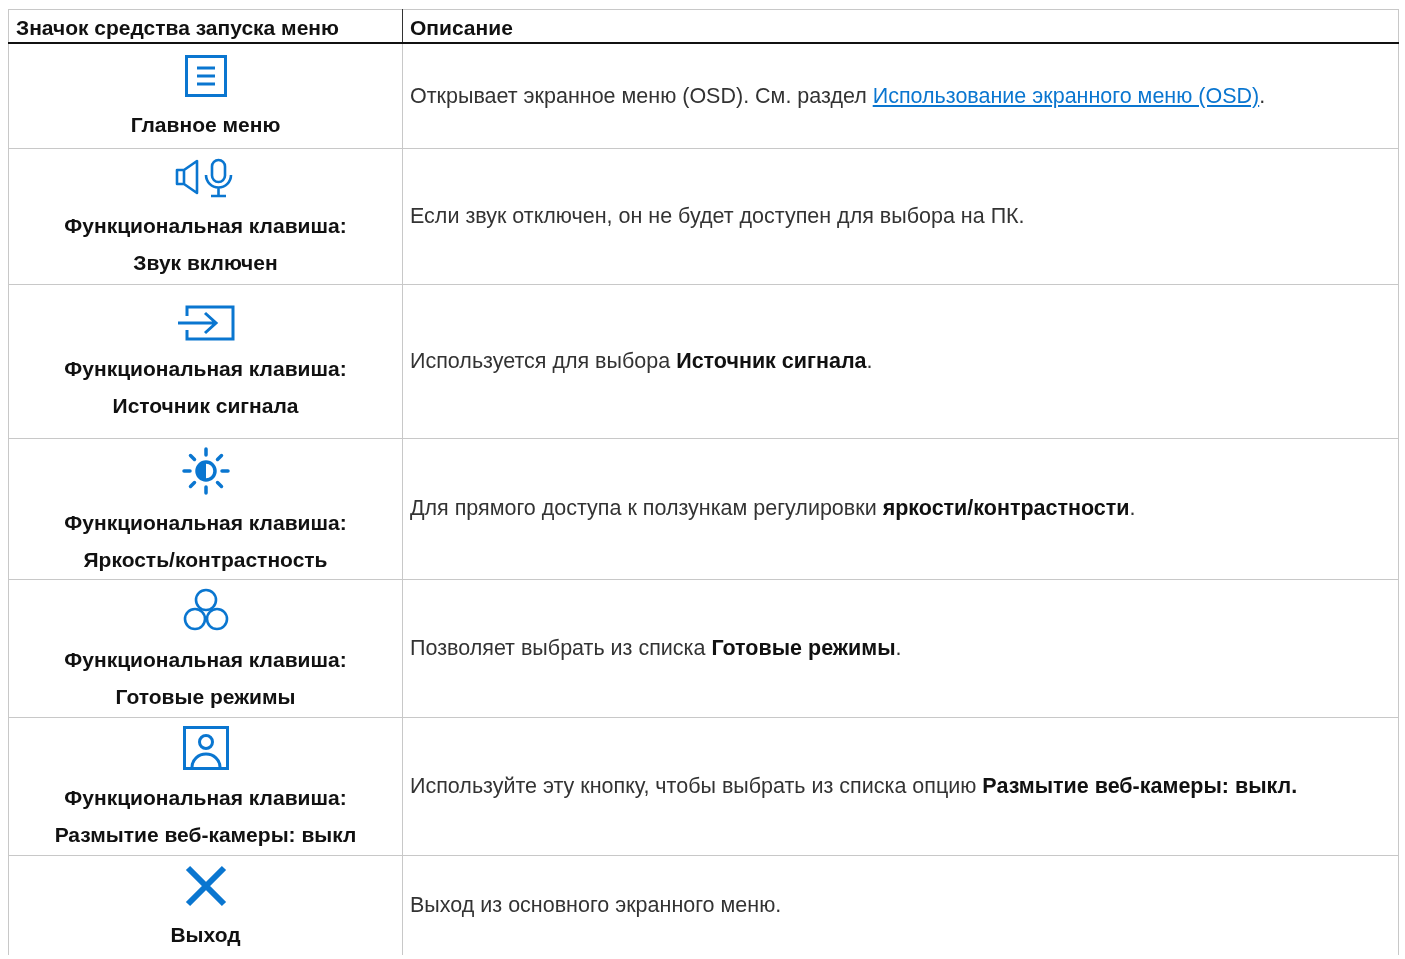  Describe the element at coordinates (205, 934) in the screenshot. I see `key-label: Выход` at that location.